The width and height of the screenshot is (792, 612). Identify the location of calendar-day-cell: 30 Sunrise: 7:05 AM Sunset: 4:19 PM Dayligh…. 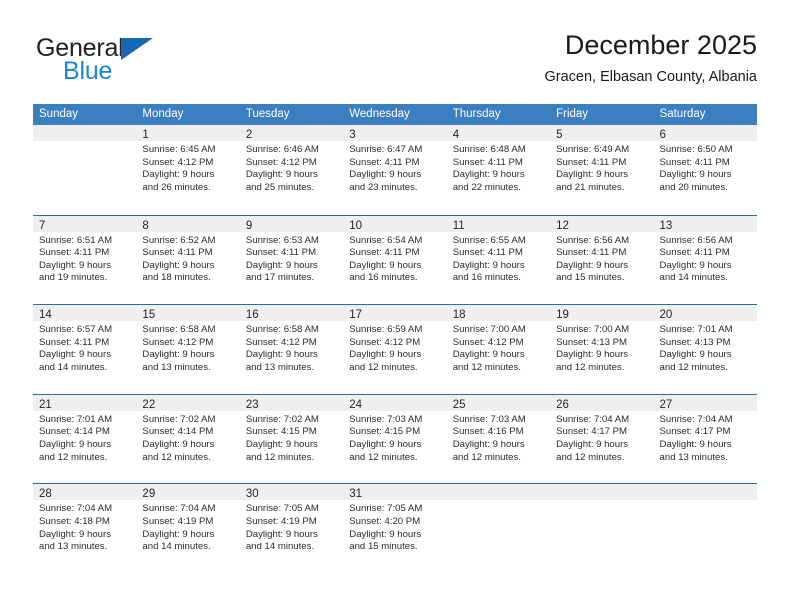
(291, 528).